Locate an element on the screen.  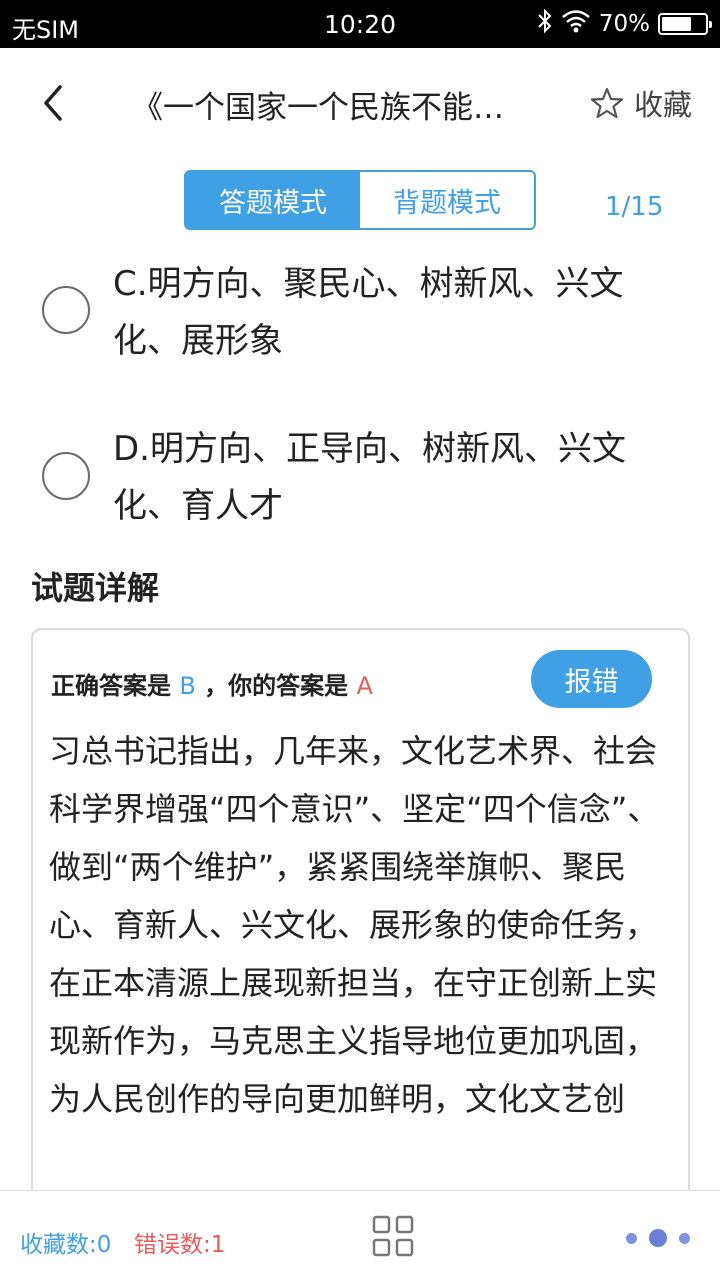
battery-percent: 70% is located at coordinates (624, 24).